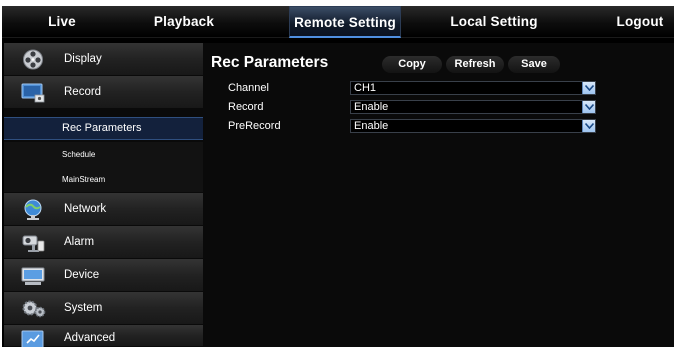 The width and height of the screenshot is (676, 347). What do you see at coordinates (371, 126) in the screenshot?
I see `prerecord-select-value: Enable` at bounding box center [371, 126].